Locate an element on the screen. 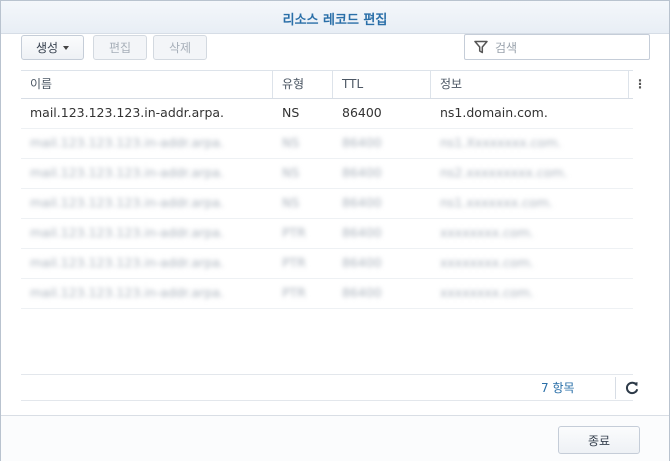 This screenshot has width=670, height=461. dialog-footer: 종료 is located at coordinates (335, 438).